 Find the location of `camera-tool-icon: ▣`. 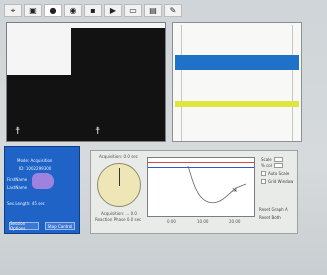

camera-tool-icon: ▣ is located at coordinates (33, 10).